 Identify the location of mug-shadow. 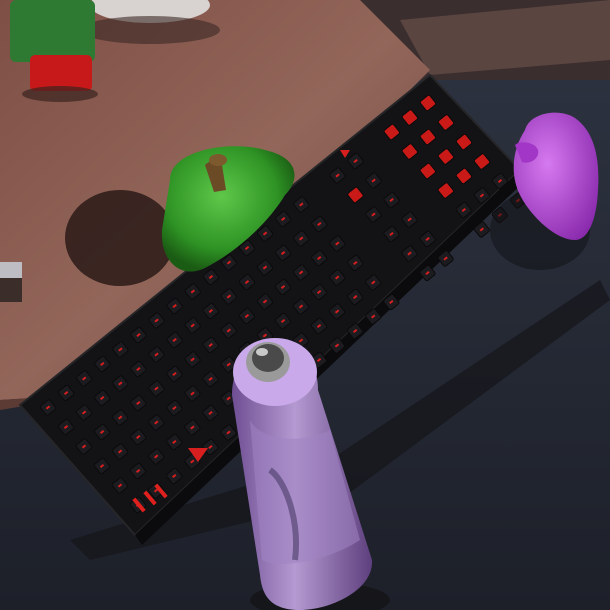
(60, 94).